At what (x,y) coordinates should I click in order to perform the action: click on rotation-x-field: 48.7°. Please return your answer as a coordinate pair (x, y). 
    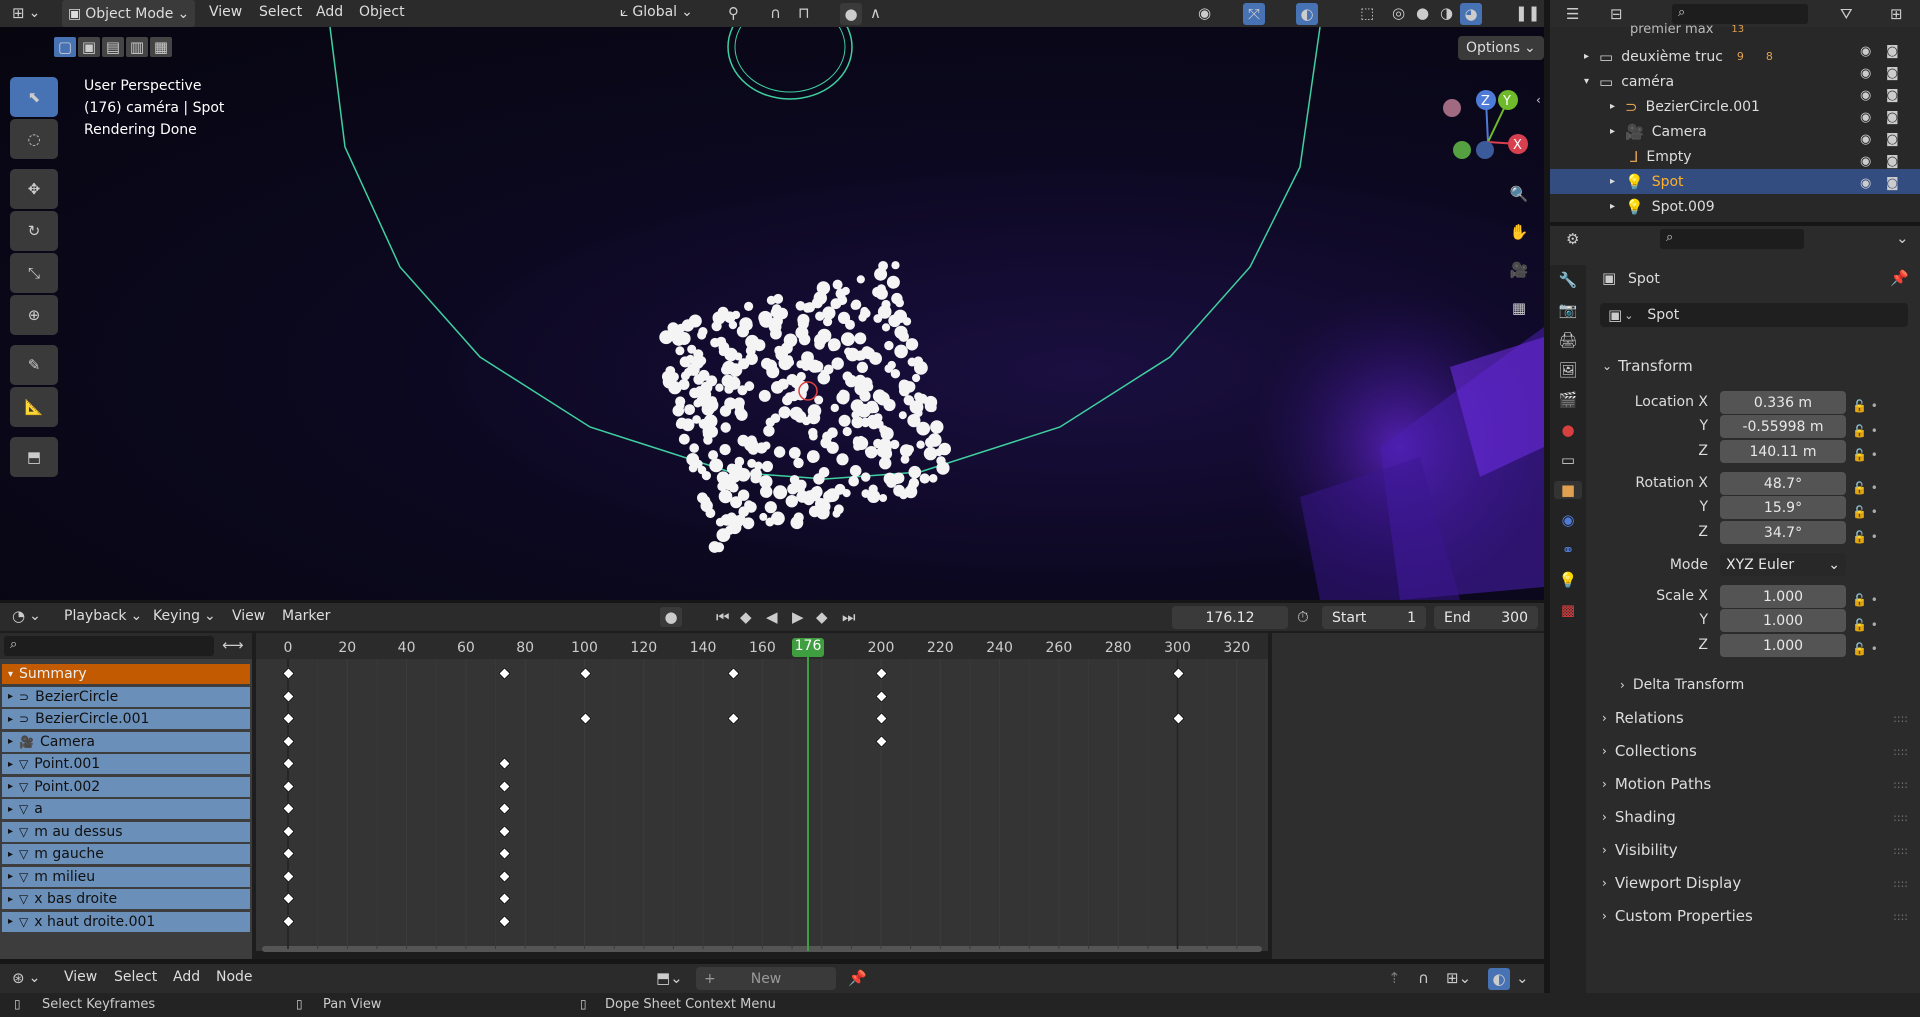
    Looking at the image, I should click on (1783, 483).